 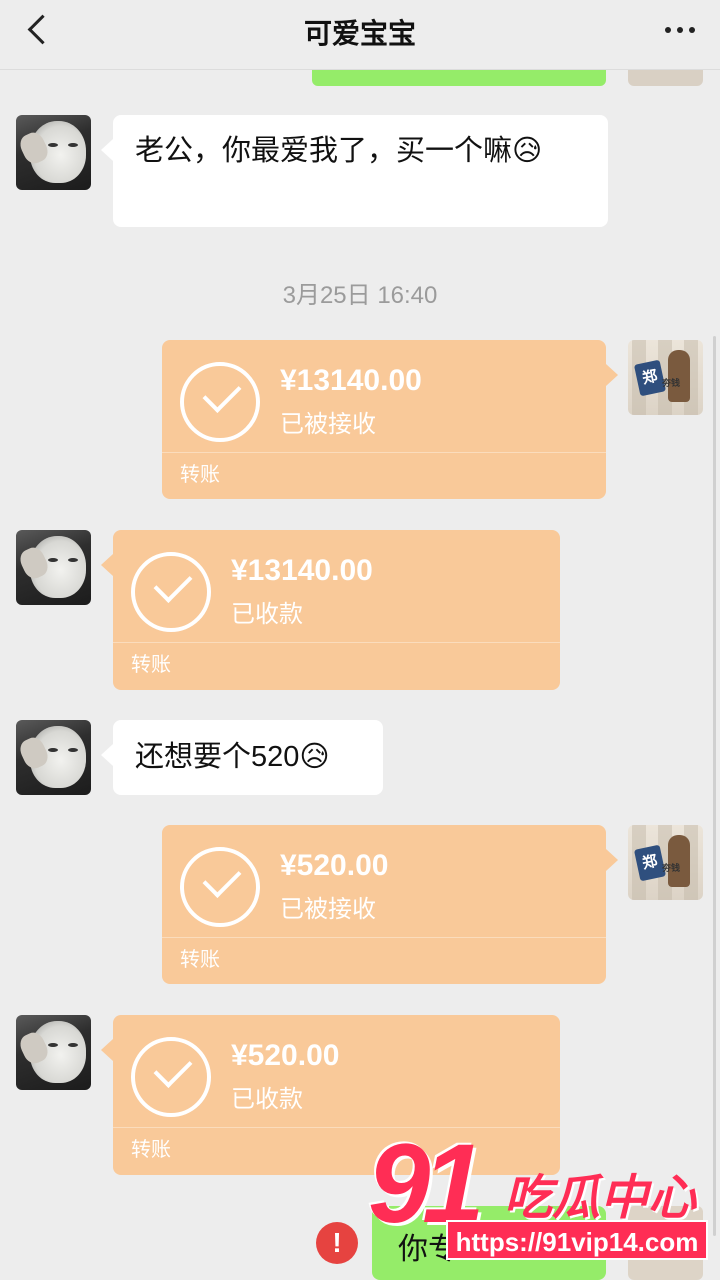 I want to click on message-bubble-incoming: 还想要个520😥, so click(x=242, y=757).